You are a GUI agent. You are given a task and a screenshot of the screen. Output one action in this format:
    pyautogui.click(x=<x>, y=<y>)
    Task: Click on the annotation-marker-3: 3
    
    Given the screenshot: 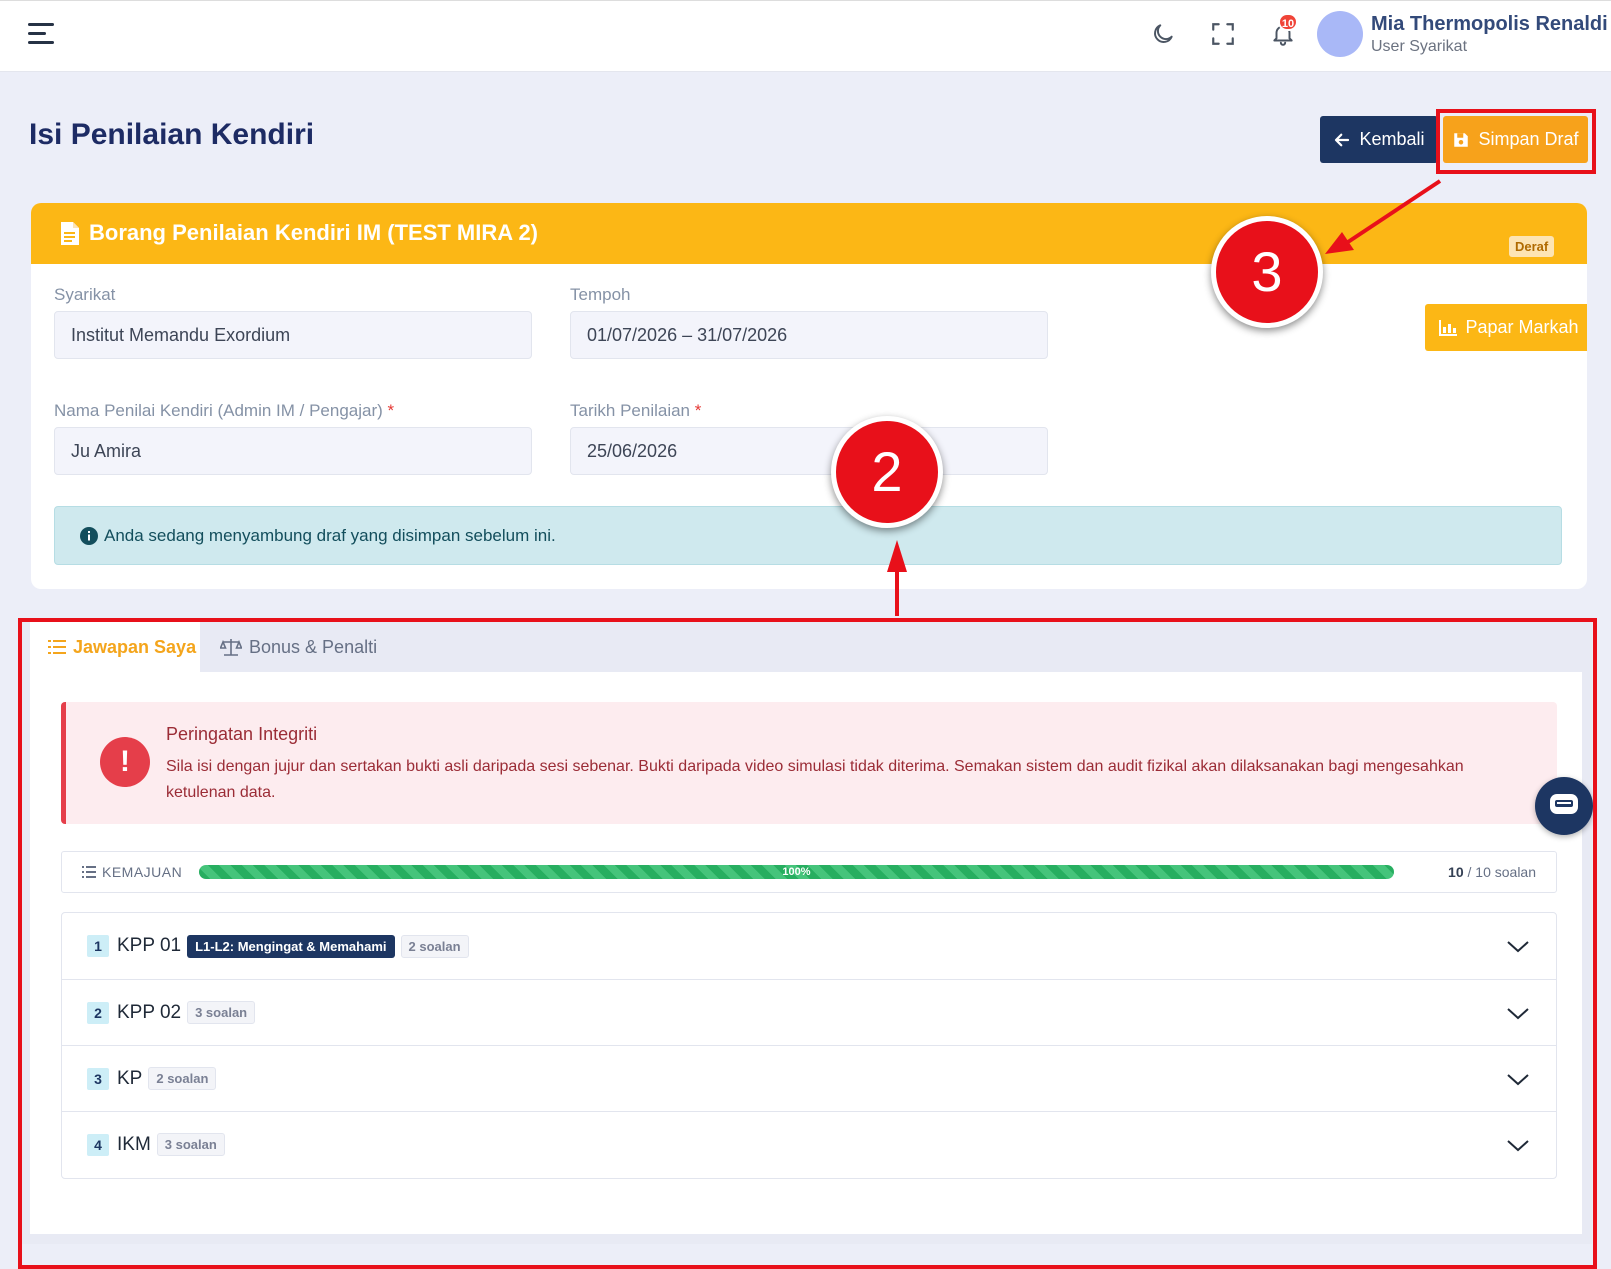 What is the action you would take?
    pyautogui.click(x=1267, y=272)
    